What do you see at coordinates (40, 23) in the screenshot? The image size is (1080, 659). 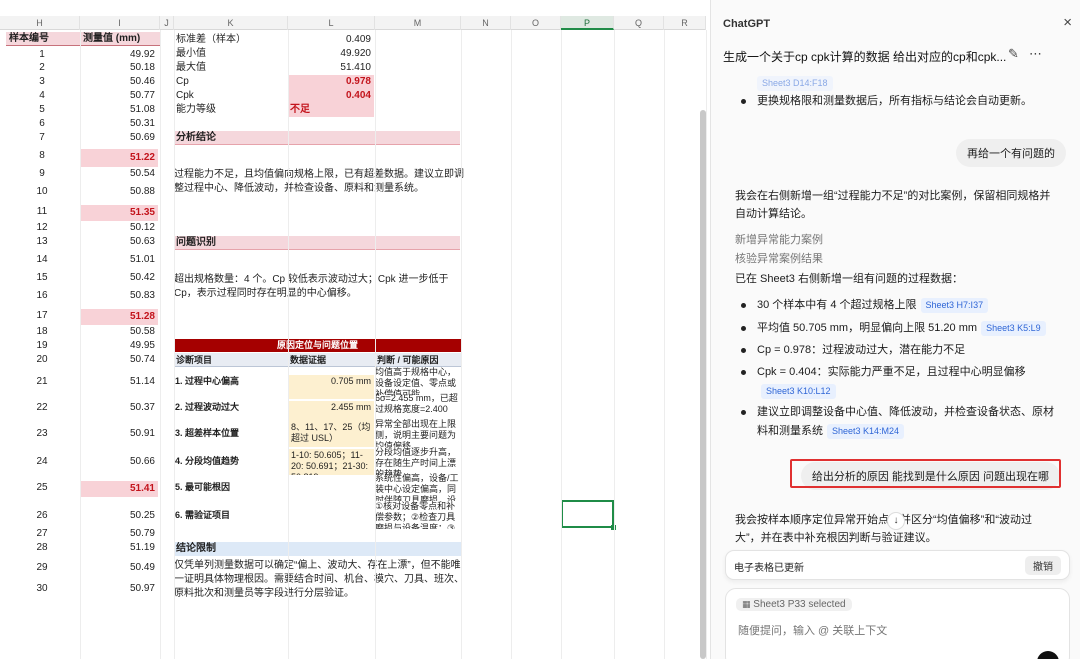 I see `column-header: H` at bounding box center [40, 23].